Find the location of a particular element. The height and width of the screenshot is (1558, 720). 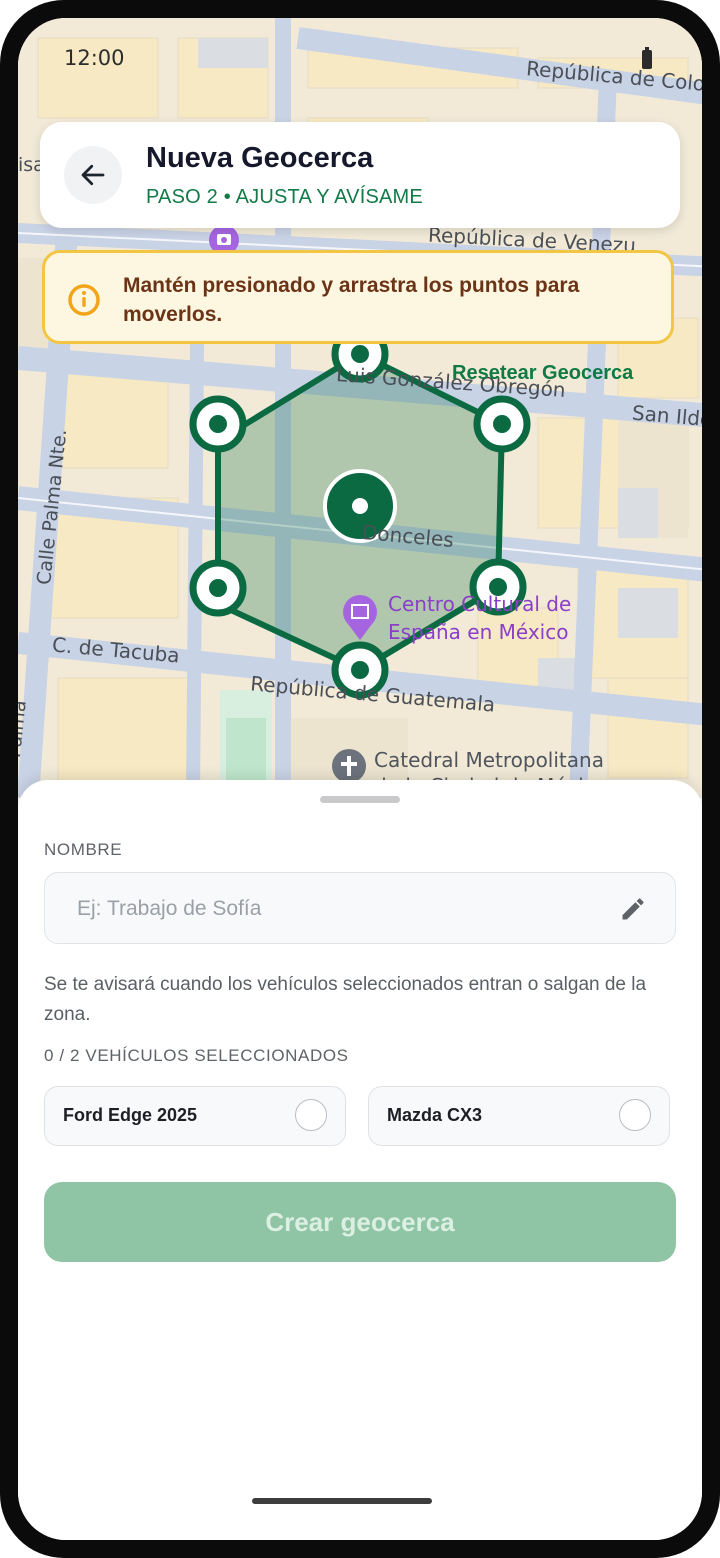

arrow-left-icon is located at coordinates (93, 175).